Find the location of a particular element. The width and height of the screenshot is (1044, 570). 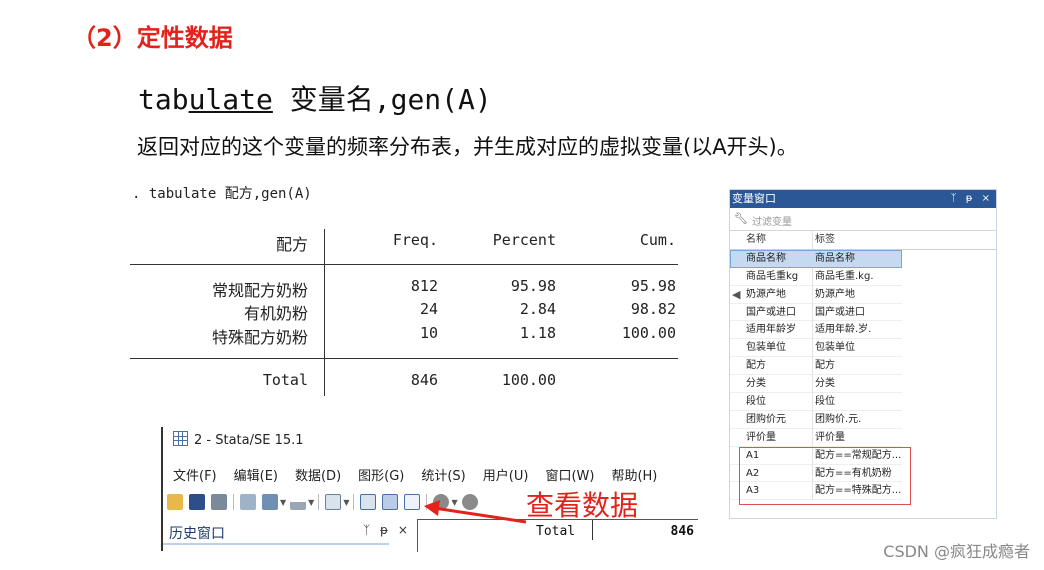

row-label: 特殊配方奶粉 is located at coordinates (259, 337).